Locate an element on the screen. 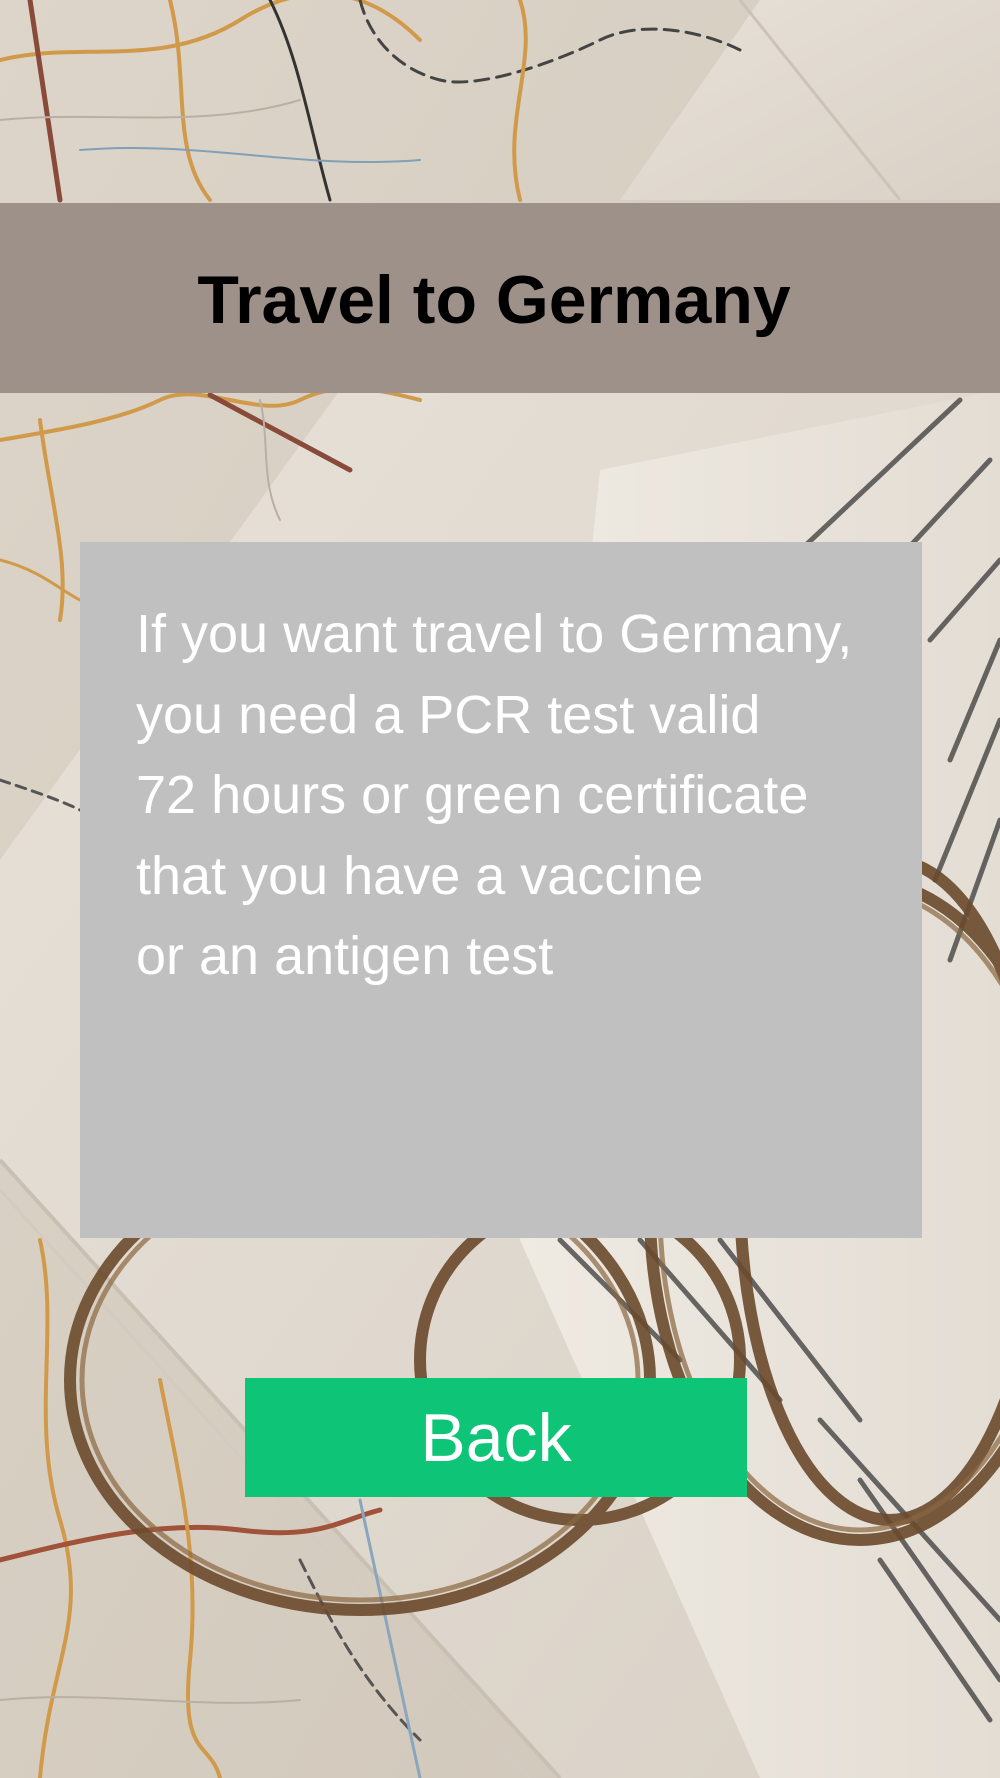 Image resolution: width=1000 pixels, height=1778 pixels. info-text-line: you need a PCR test valid is located at coordinates (448, 714).